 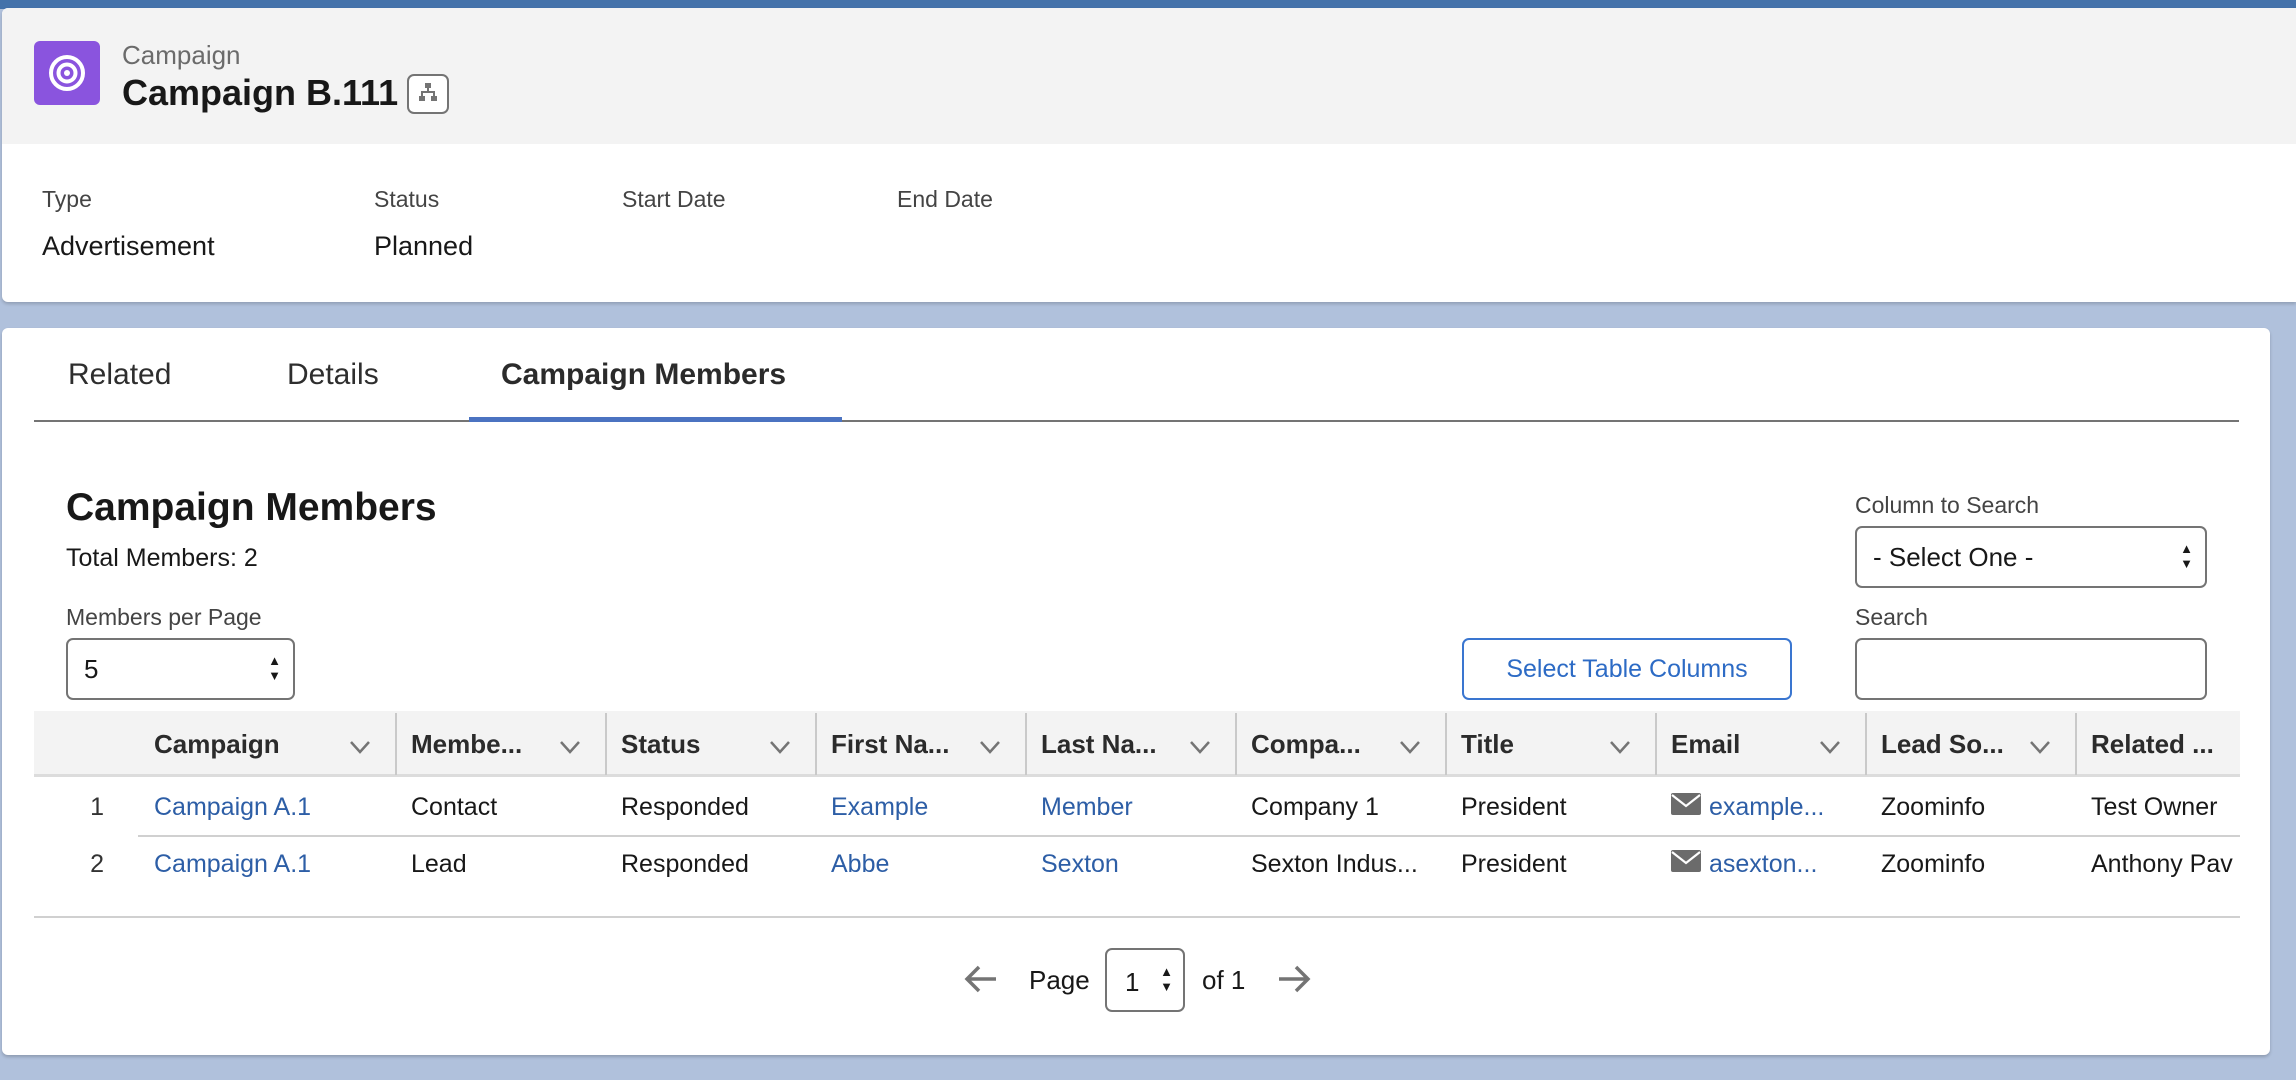 What do you see at coordinates (119, 389) in the screenshot?
I see `tab-related: Related` at bounding box center [119, 389].